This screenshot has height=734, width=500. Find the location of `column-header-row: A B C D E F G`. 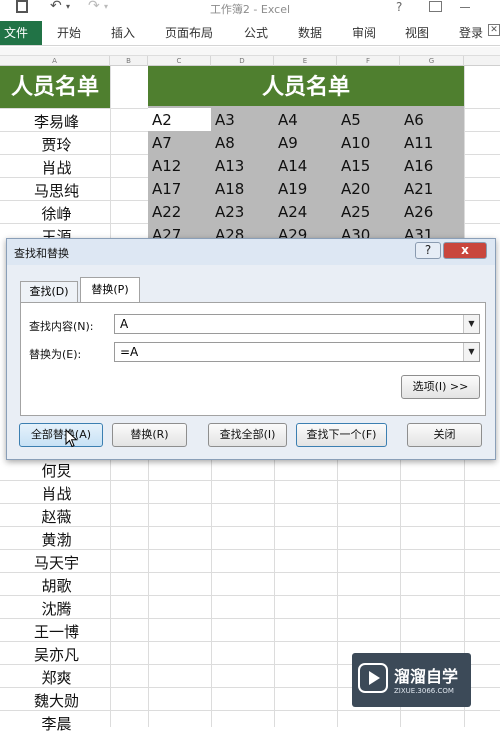

column-header-row: A B C D E F G is located at coordinates (250, 61).